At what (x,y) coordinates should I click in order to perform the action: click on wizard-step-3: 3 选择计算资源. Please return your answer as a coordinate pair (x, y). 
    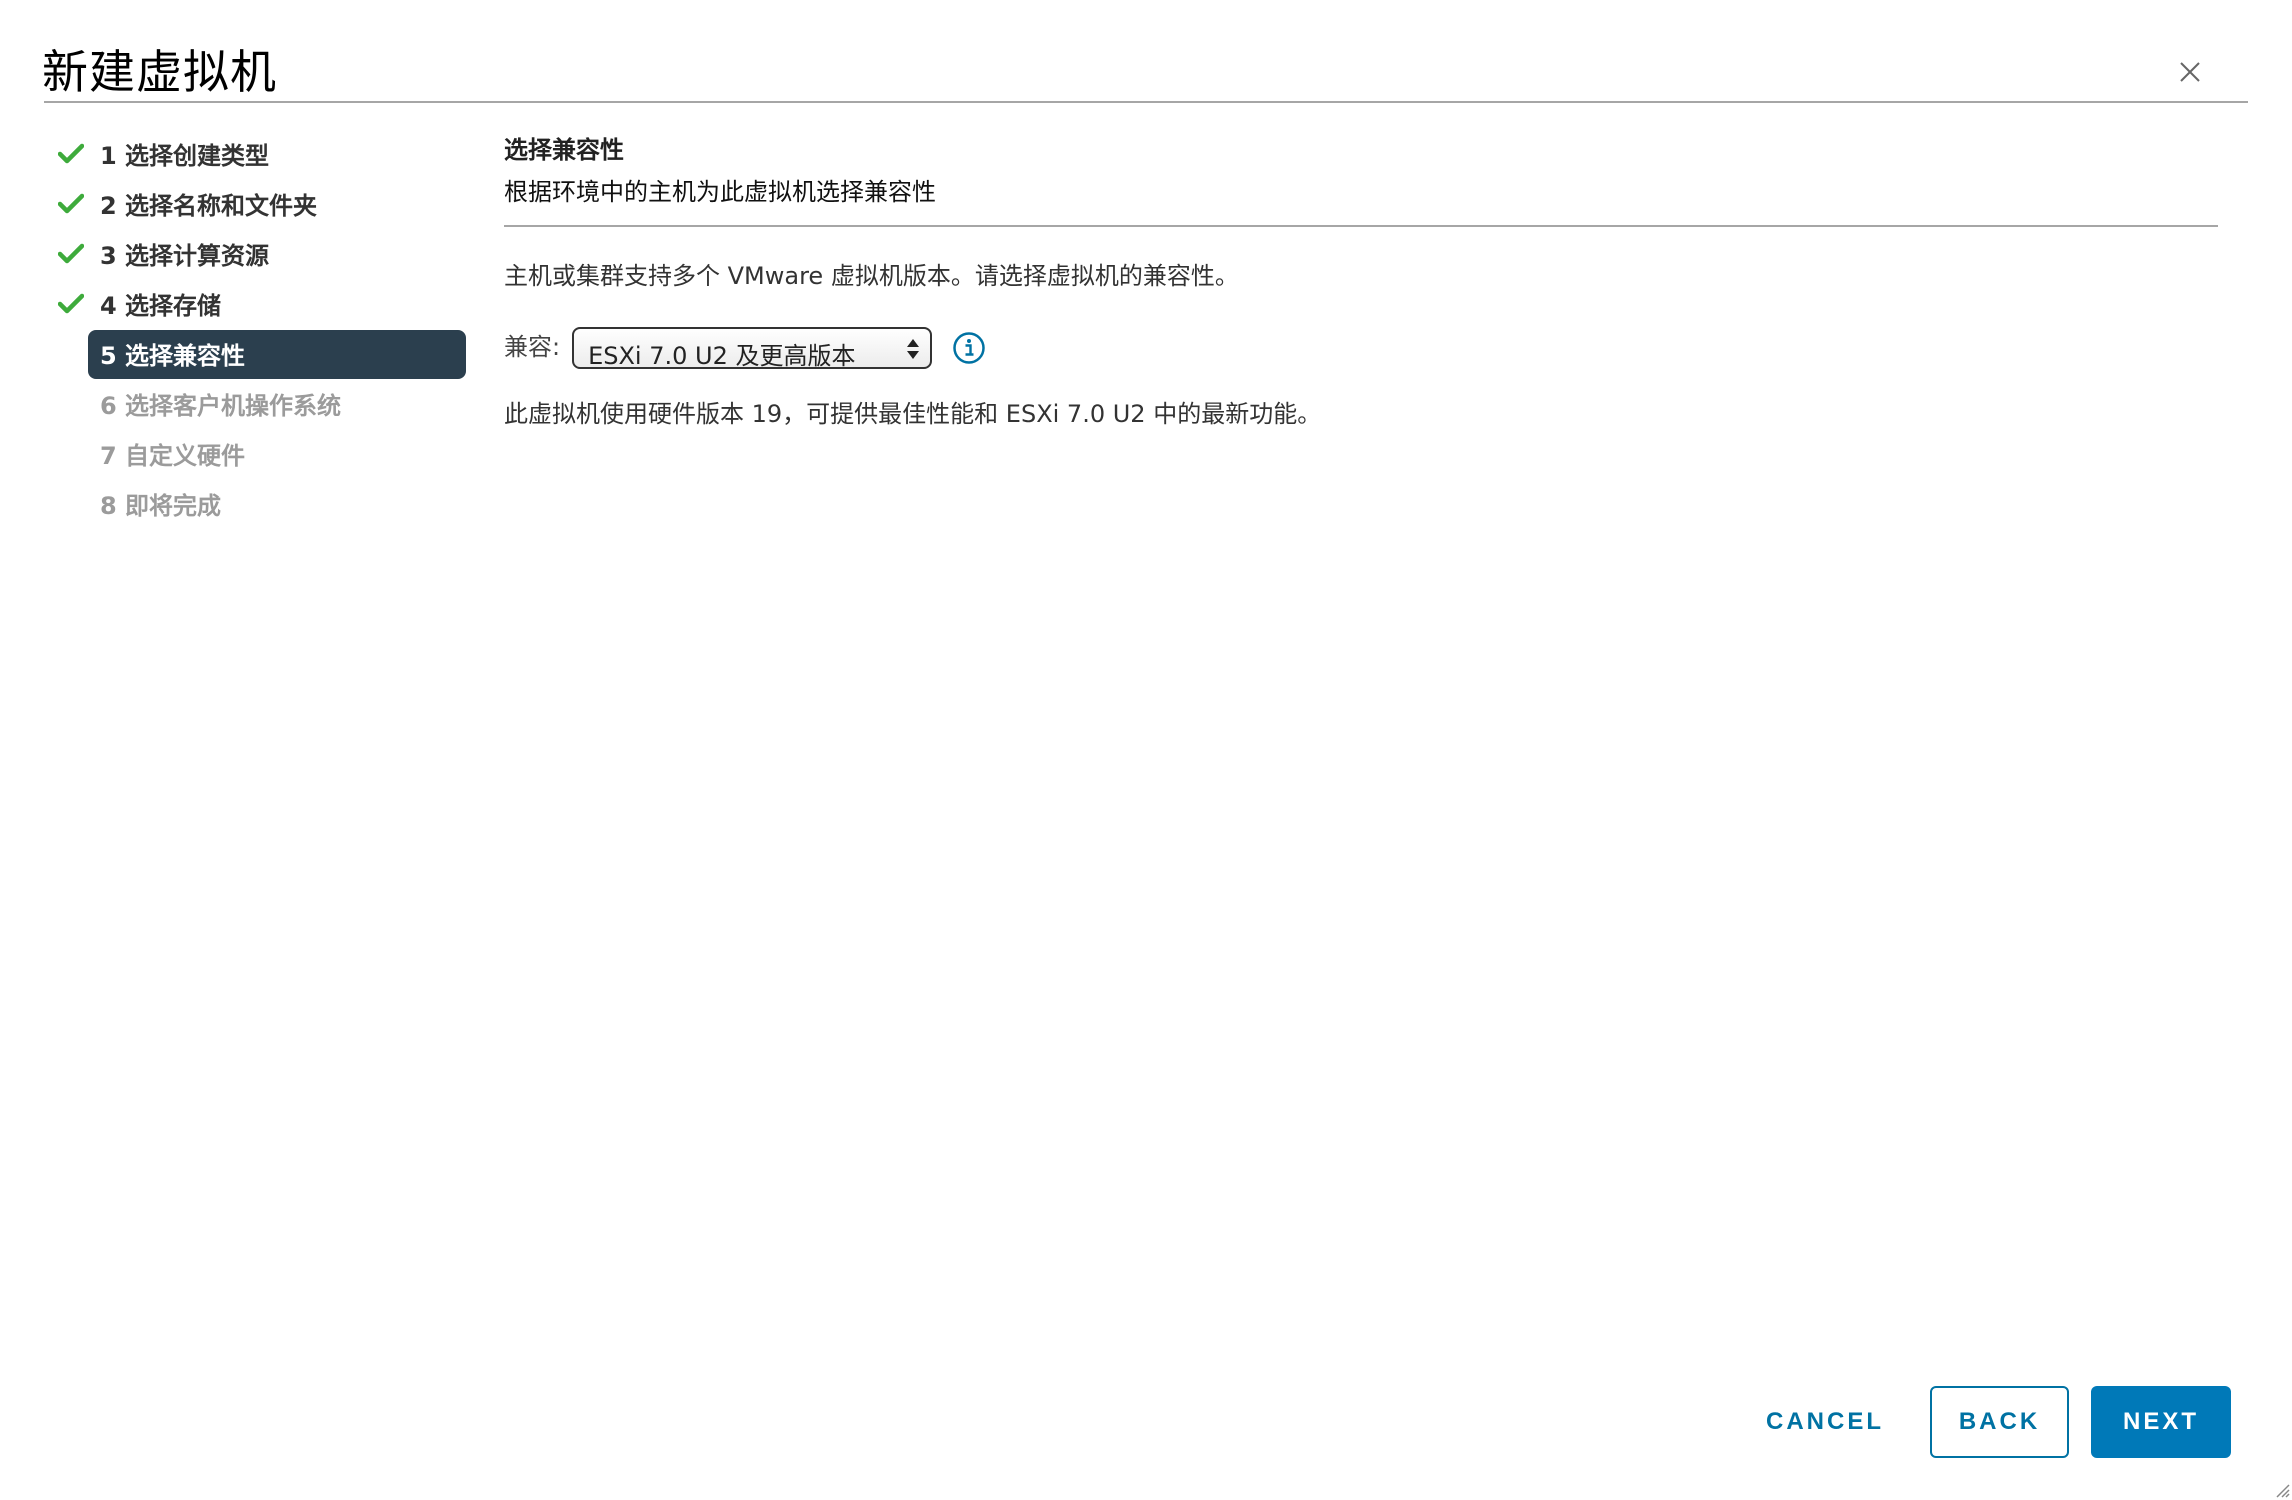
    Looking at the image, I should click on (266, 253).